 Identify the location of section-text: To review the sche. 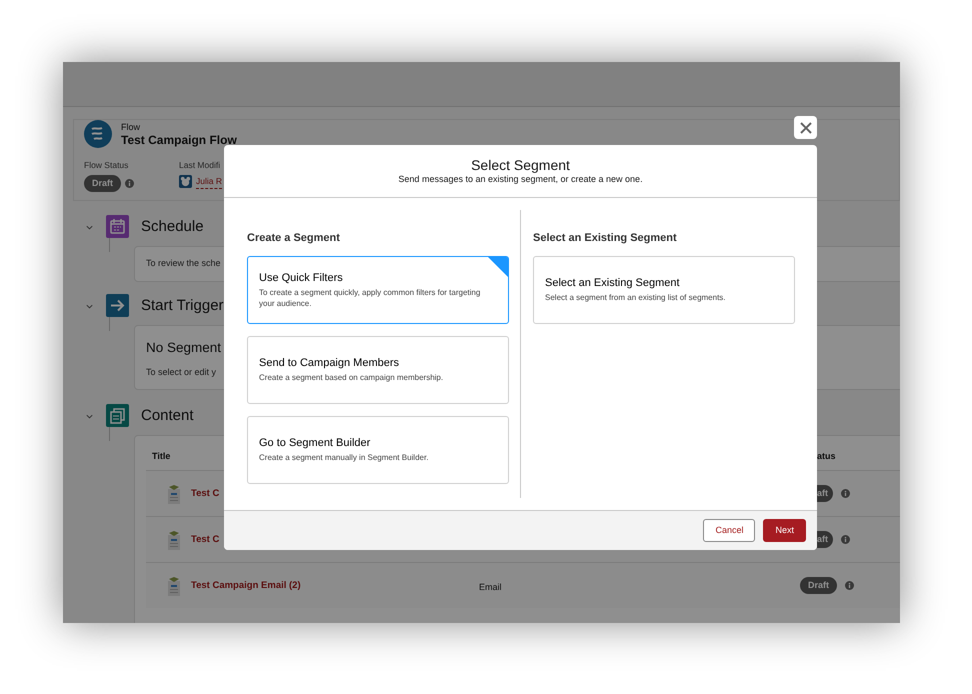
(183, 263).